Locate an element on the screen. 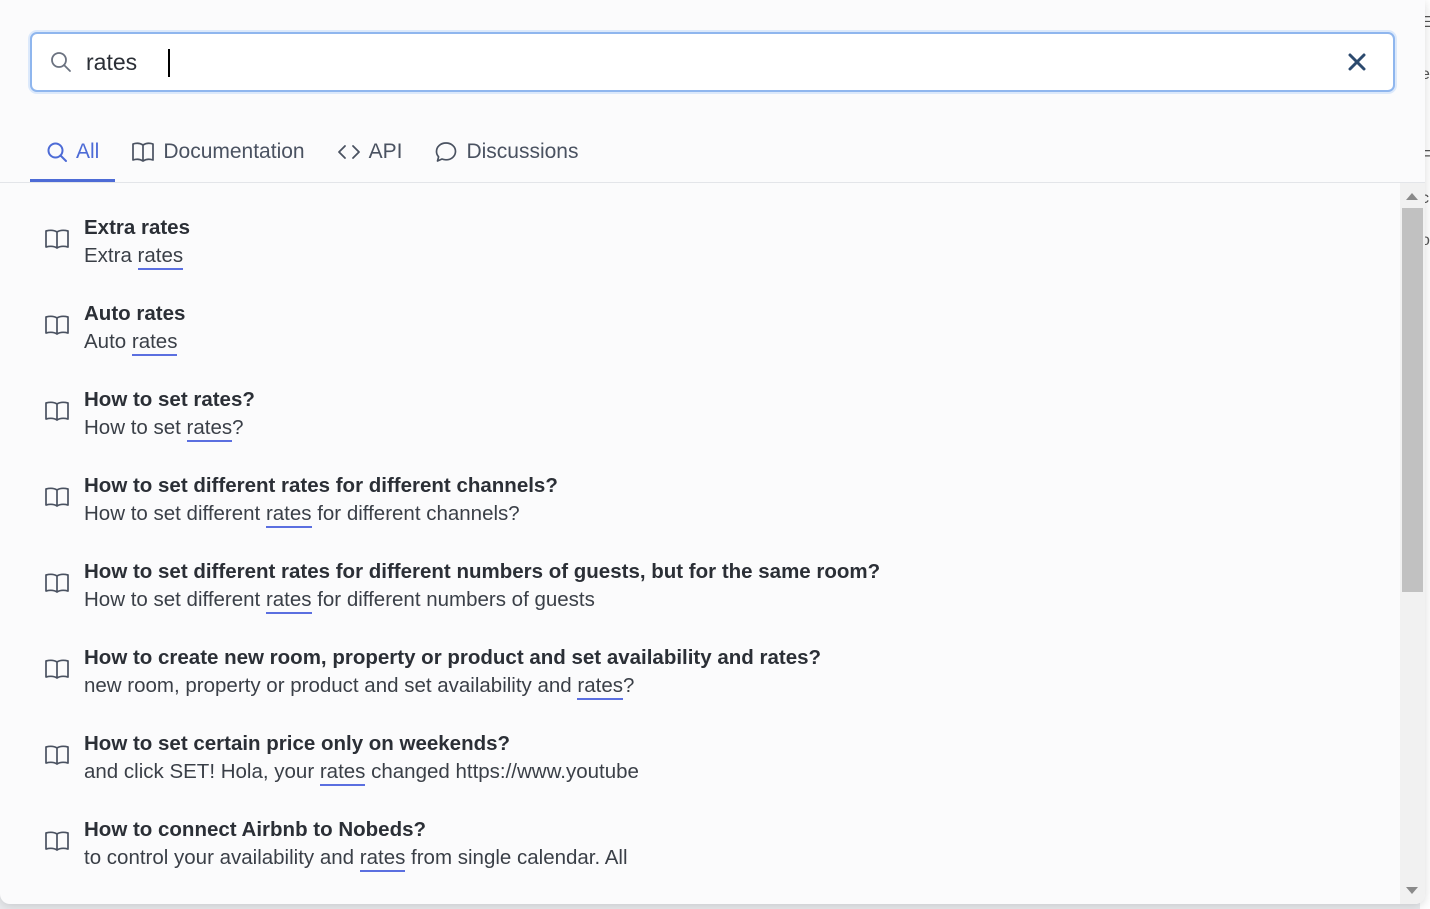 This screenshot has width=1430, height=909. tab-discussions: Discussions is located at coordinates (506, 152).